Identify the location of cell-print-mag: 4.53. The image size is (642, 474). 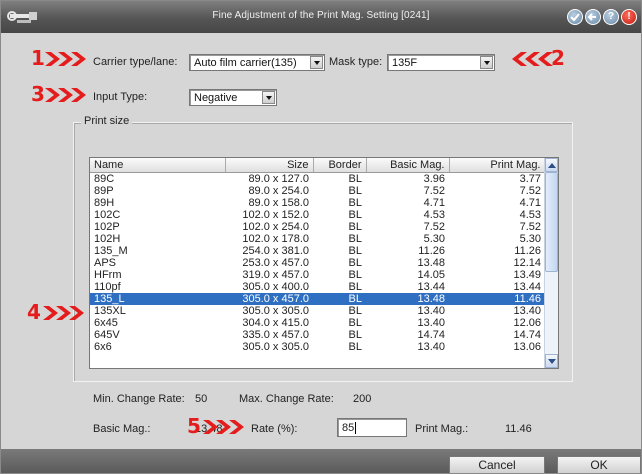
(530, 214).